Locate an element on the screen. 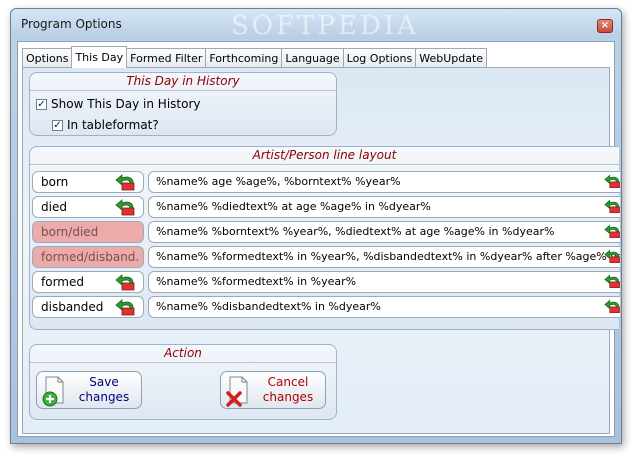 The width and height of the screenshot is (640, 464). action-group: Action Save changes Cancel changes is located at coordinates (183, 382).